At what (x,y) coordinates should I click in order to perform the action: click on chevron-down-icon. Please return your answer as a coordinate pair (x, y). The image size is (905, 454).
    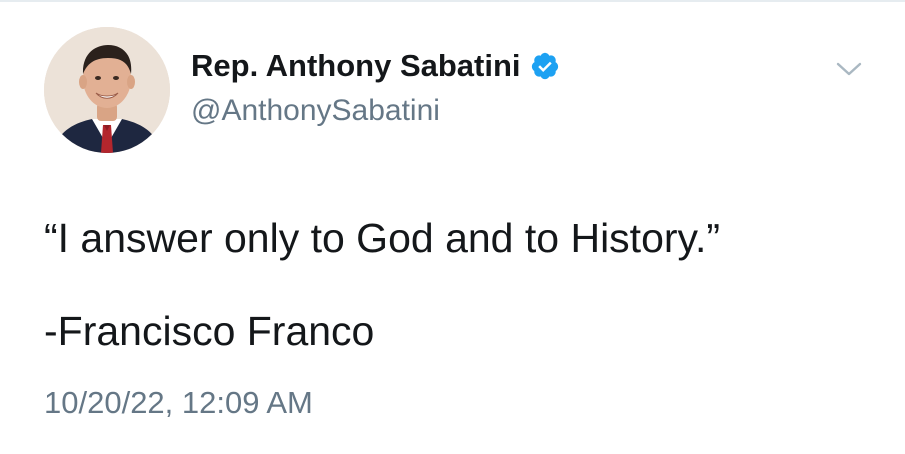
    Looking at the image, I should click on (849, 71).